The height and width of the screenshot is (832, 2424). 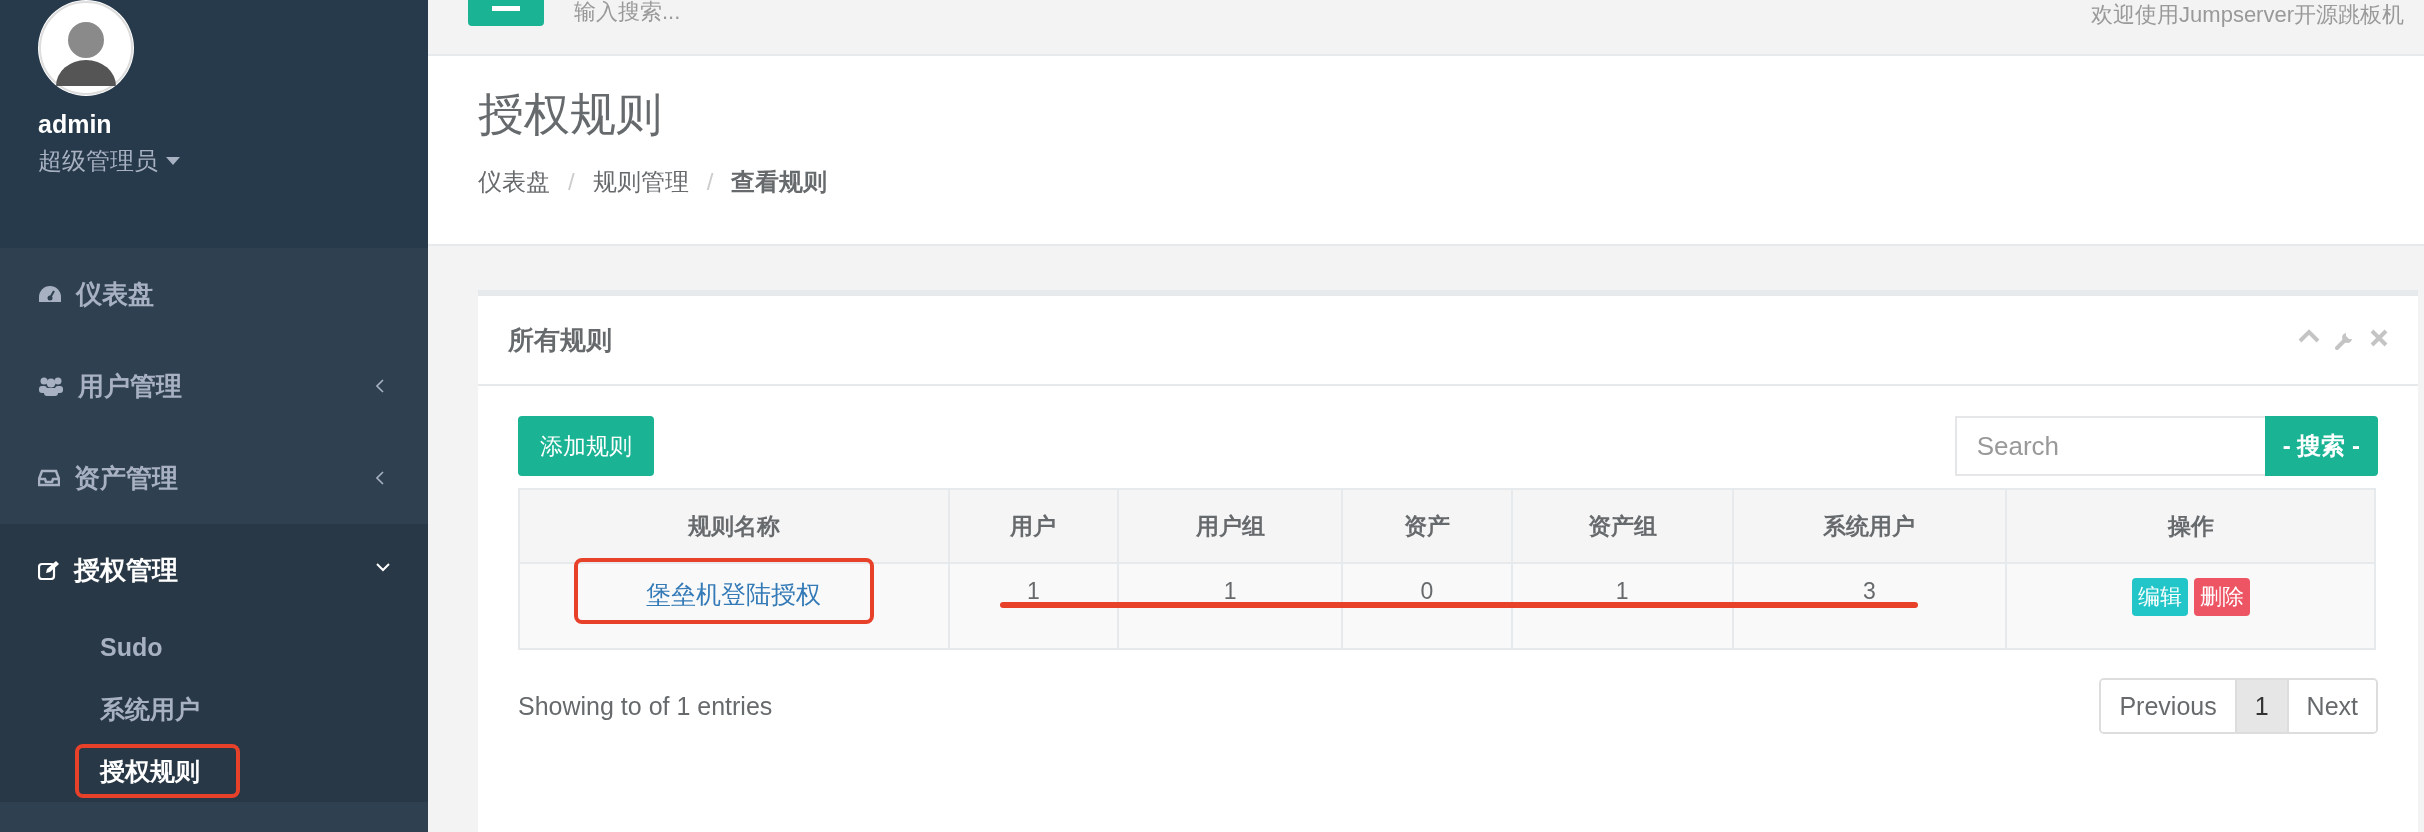 I want to click on users-icon, so click(x=51, y=386).